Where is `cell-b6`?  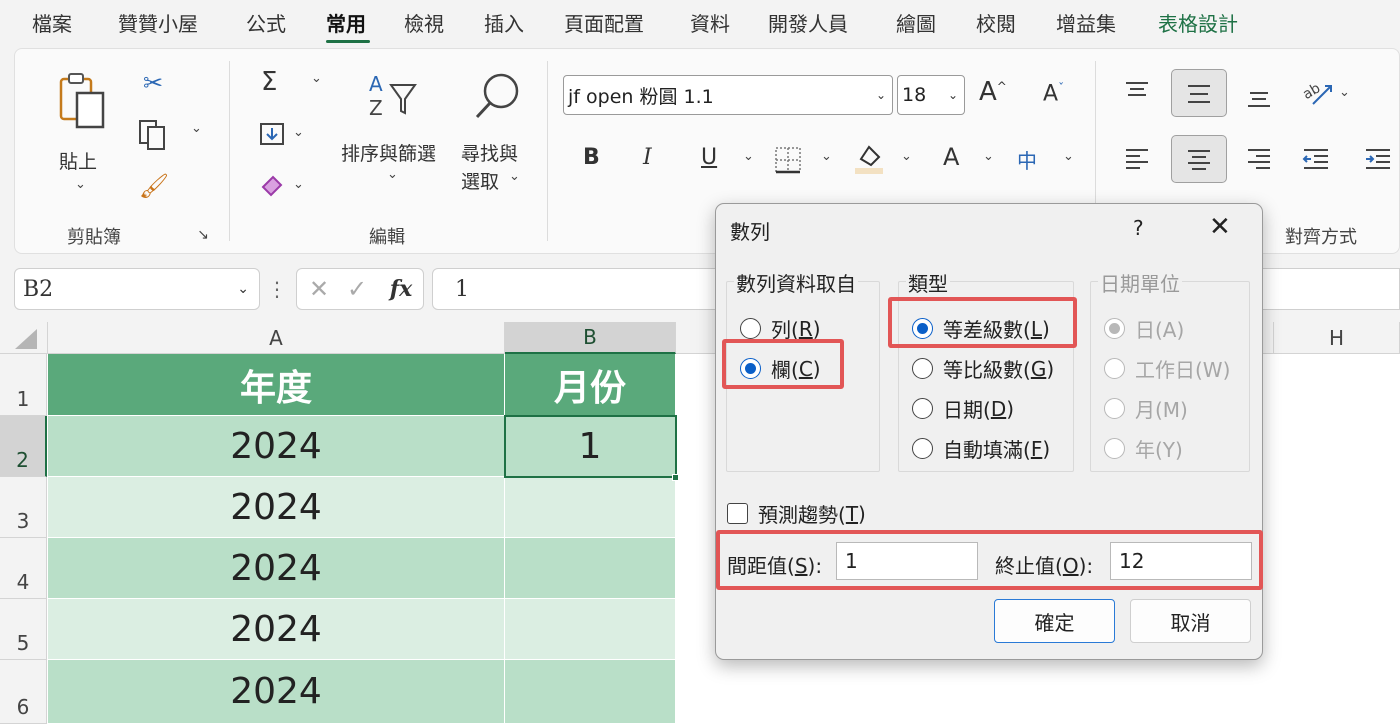 cell-b6 is located at coordinates (590, 692).